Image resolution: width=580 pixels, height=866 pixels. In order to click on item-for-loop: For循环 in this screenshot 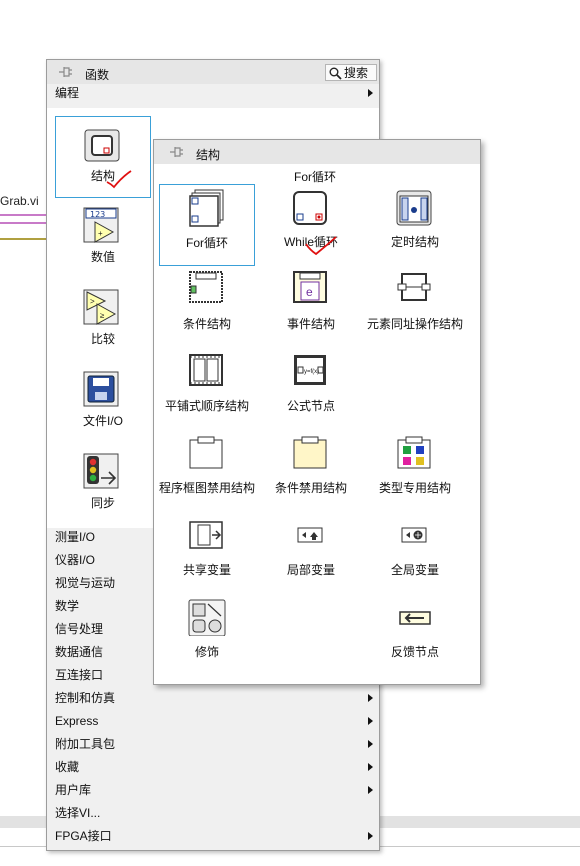, I will do `click(207, 225)`.